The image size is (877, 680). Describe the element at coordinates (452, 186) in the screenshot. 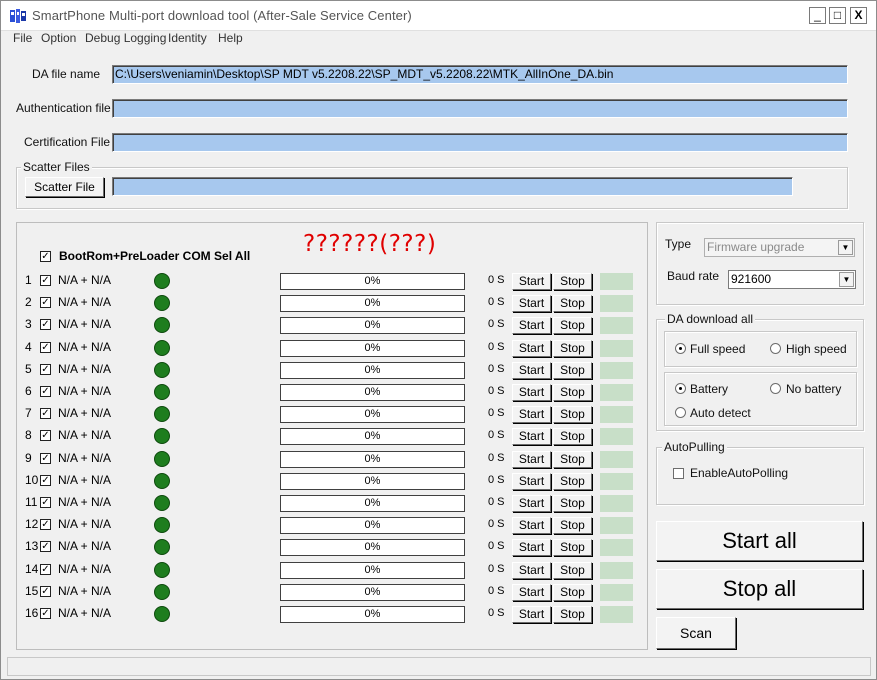

I see `scatter-file-field` at that location.